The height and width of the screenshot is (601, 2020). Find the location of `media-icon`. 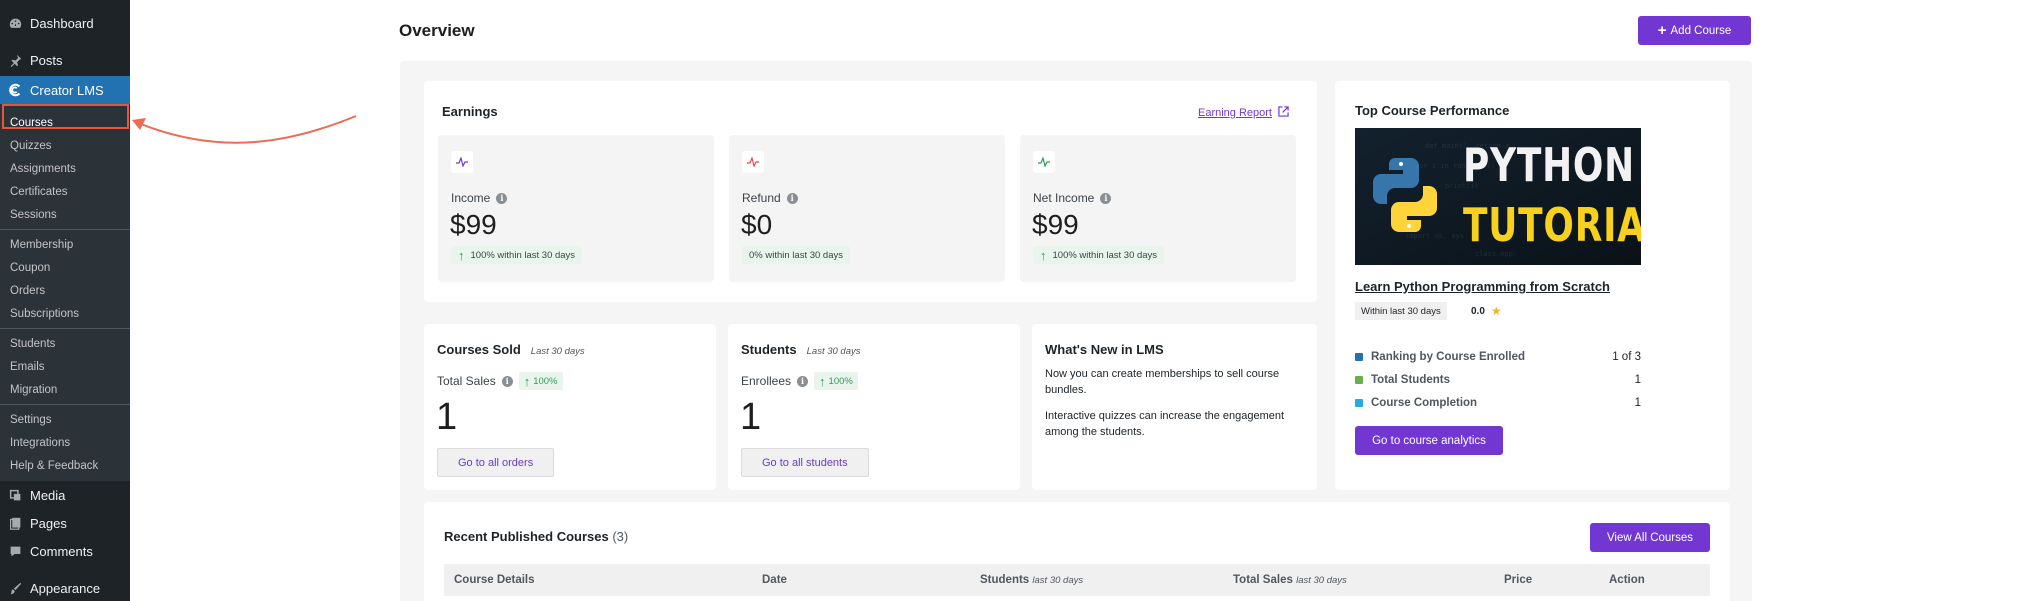

media-icon is located at coordinates (15, 495).